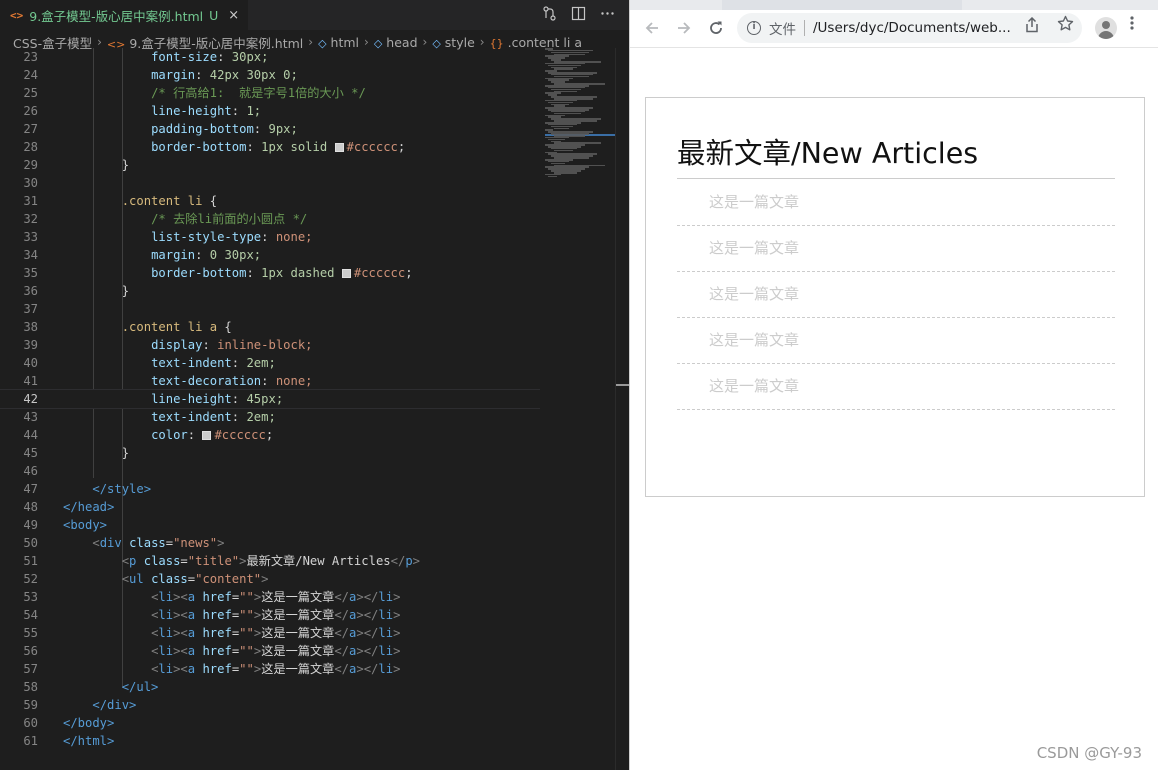 The width and height of the screenshot is (1158, 770). I want to click on line-number: 23, so click(30, 57).